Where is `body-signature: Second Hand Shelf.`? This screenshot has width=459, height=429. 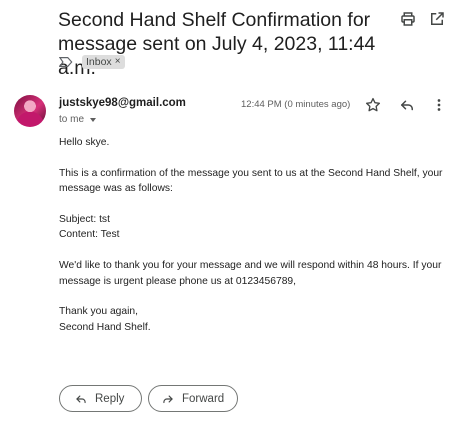
body-signature: Second Hand Shelf. is located at coordinates (105, 327).